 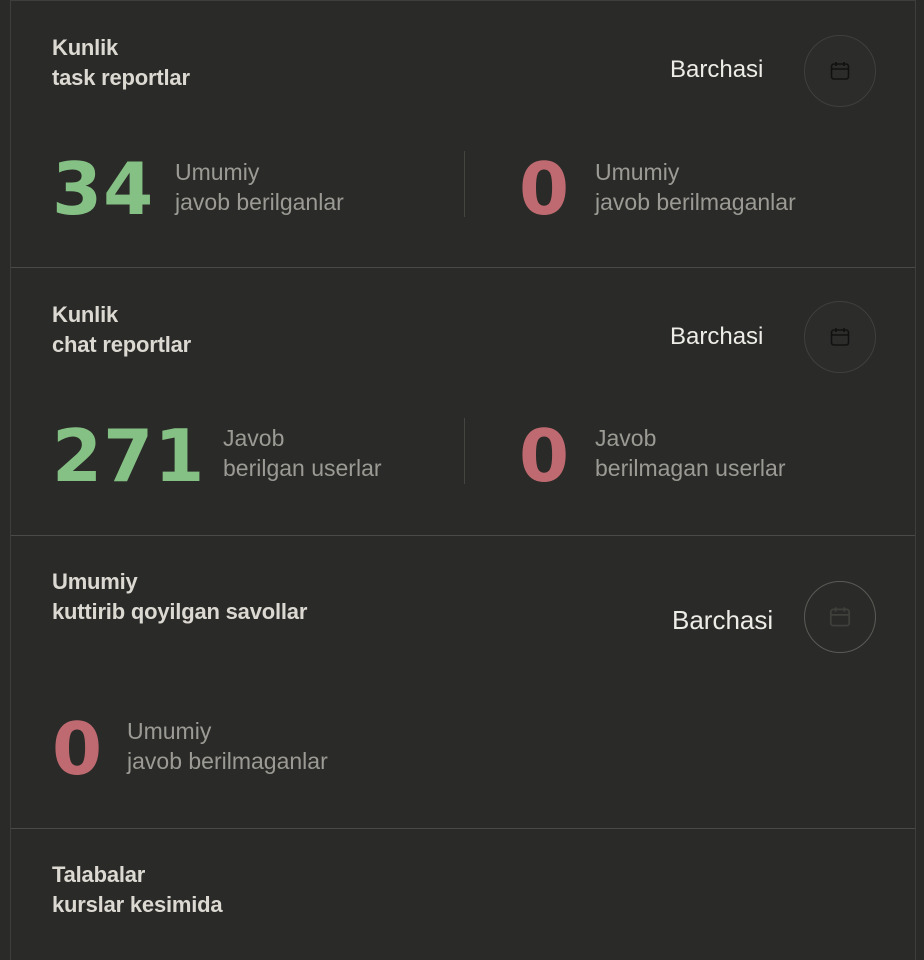 I want to click on unanswered-label: Umumiy javob berilmaganlar, so click(x=695, y=187).